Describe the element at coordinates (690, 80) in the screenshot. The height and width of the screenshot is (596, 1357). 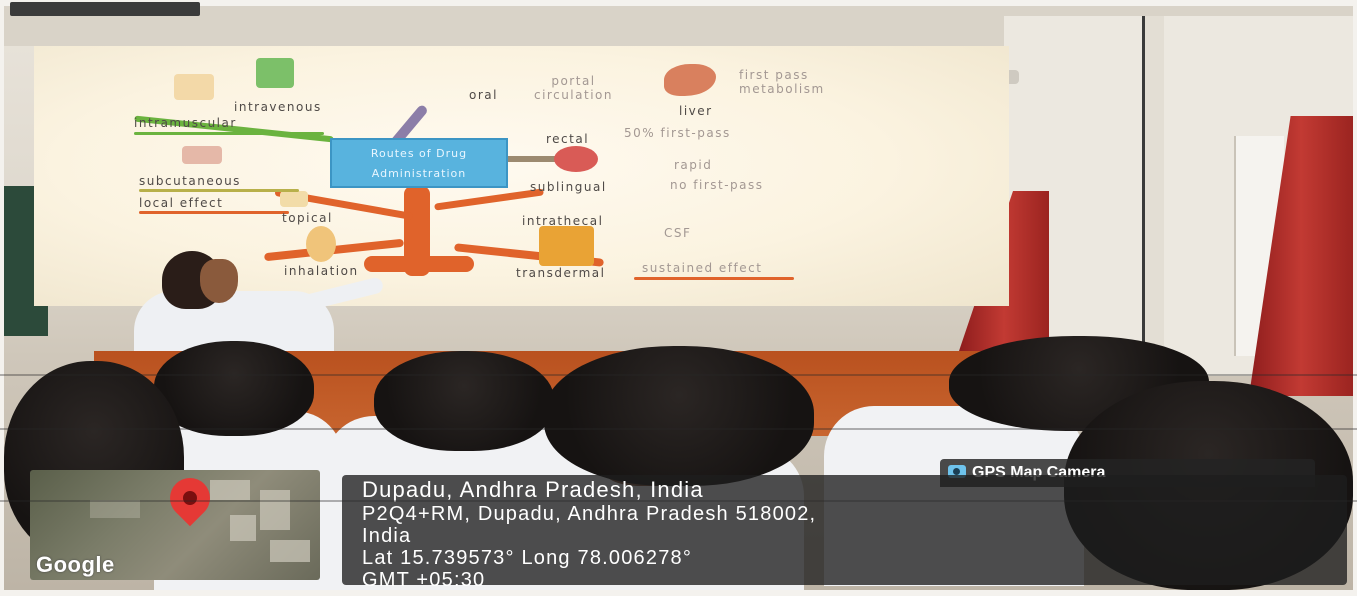
I see `liver-image` at that location.